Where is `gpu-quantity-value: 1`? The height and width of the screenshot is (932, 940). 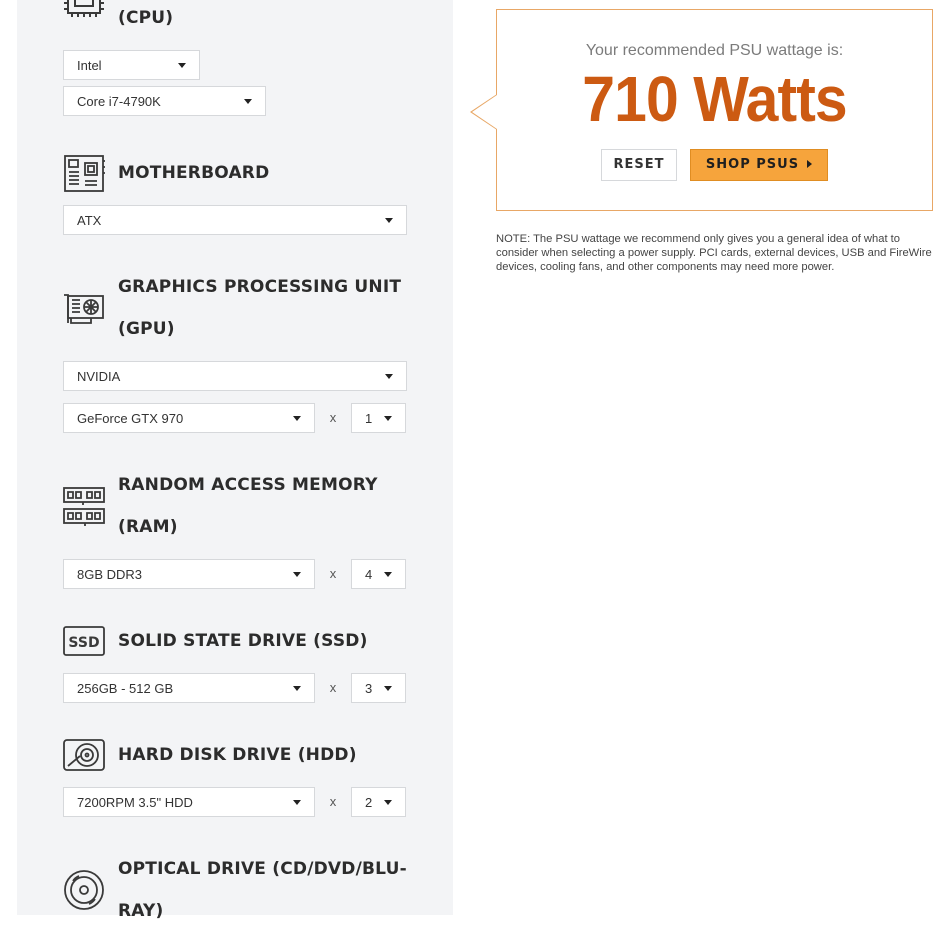
gpu-quantity-value: 1 is located at coordinates (369, 418).